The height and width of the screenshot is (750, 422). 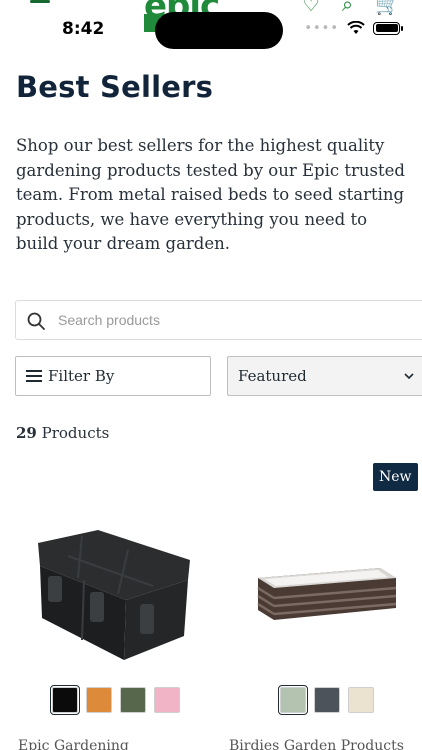 I want to click on status-time: 8:42, so click(x=83, y=29).